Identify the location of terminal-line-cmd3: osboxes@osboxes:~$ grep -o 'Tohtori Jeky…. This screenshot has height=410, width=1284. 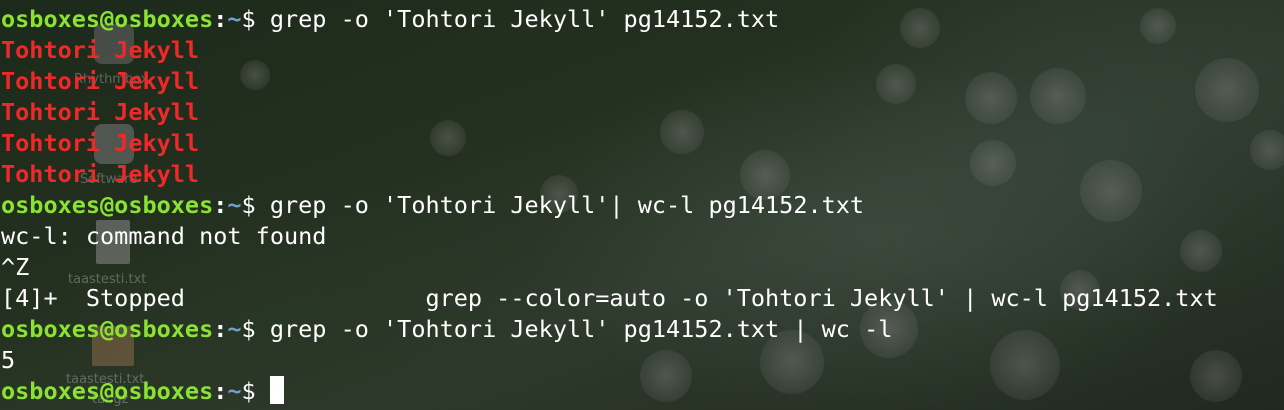
(642, 329).